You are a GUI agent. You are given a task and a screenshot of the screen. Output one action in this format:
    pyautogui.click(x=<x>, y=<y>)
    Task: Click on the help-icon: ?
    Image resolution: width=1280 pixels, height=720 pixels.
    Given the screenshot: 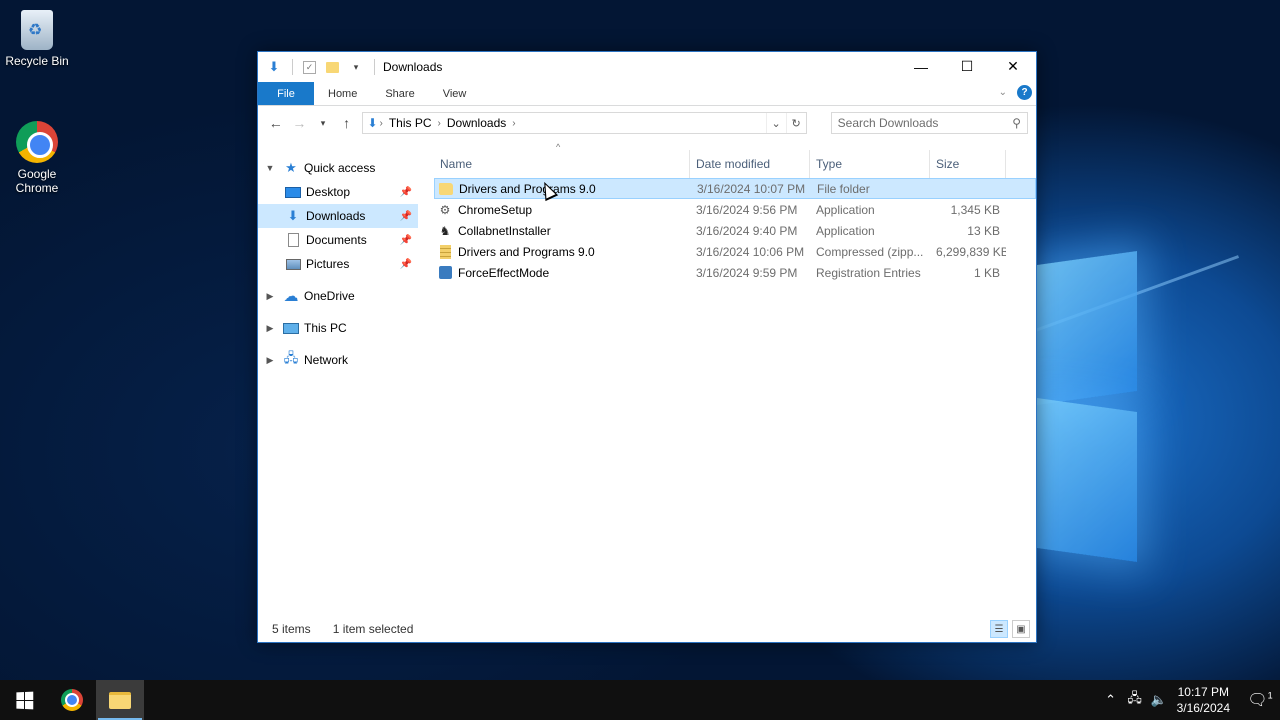 What is the action you would take?
    pyautogui.click(x=1024, y=92)
    